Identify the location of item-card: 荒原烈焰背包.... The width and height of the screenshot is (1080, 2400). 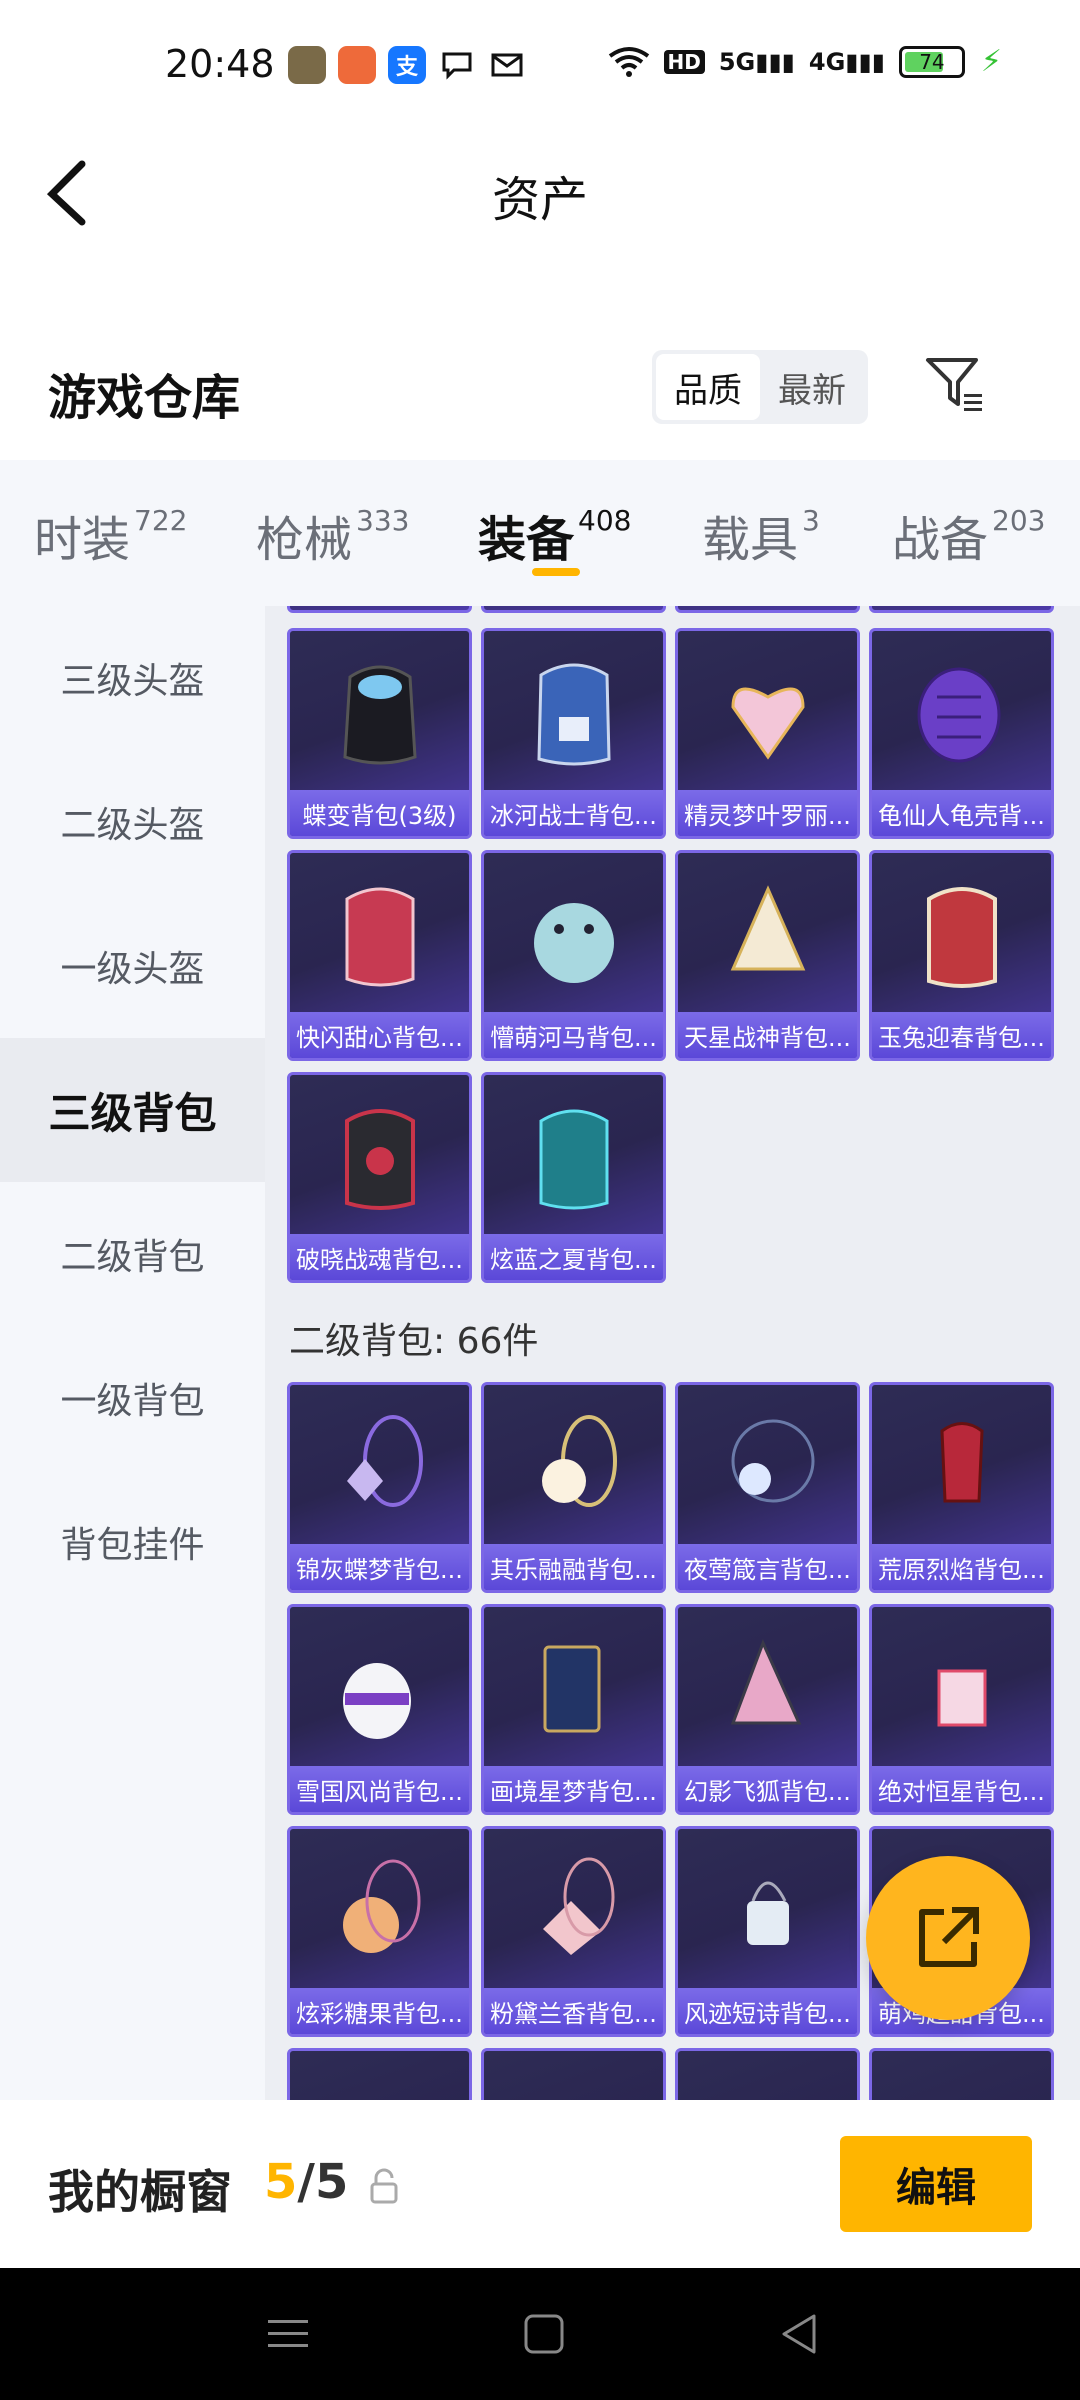
(961, 1487).